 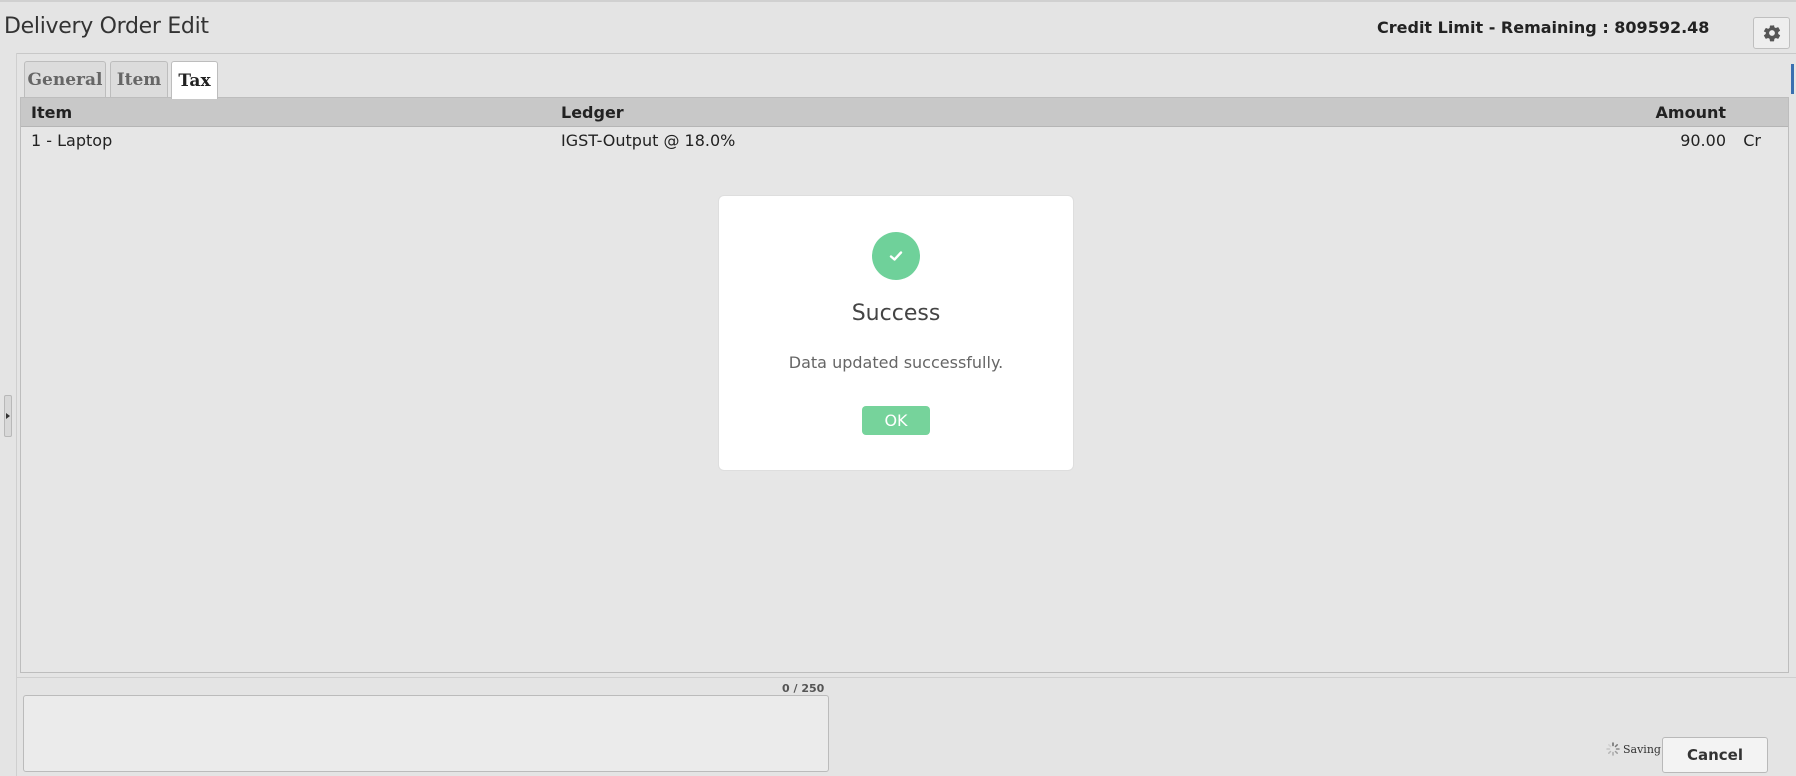 I want to click on footer-divider, so click(x=906, y=677).